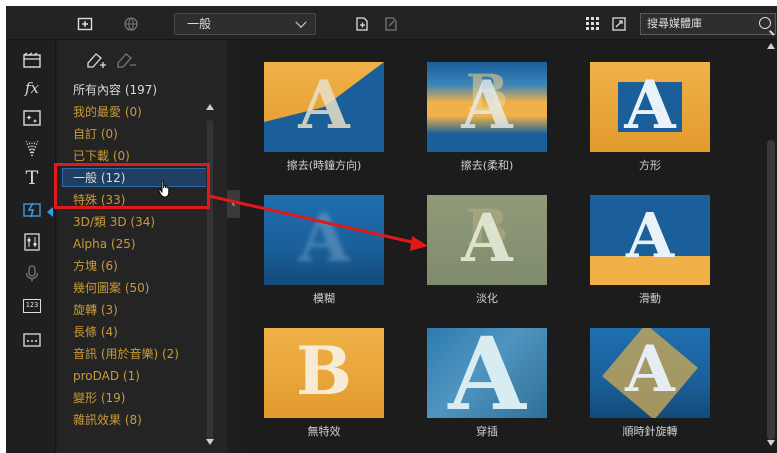  Describe the element at coordinates (32, 274) in the screenshot. I see `voice-over-icon` at that location.